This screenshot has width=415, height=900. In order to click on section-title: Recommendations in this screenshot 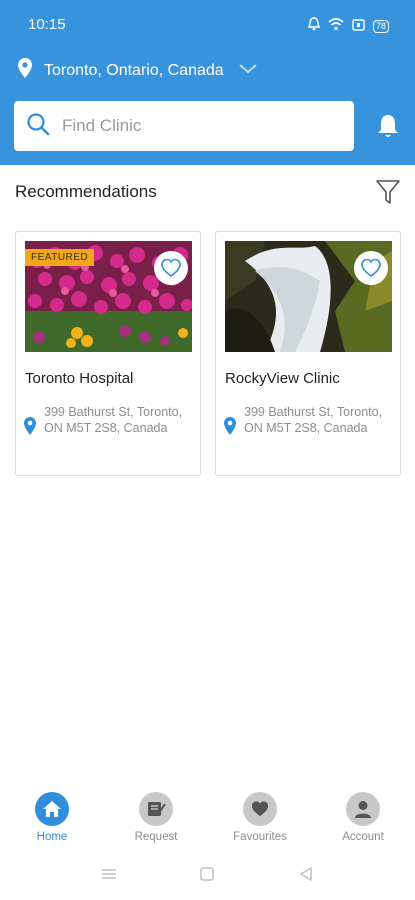, I will do `click(86, 191)`.